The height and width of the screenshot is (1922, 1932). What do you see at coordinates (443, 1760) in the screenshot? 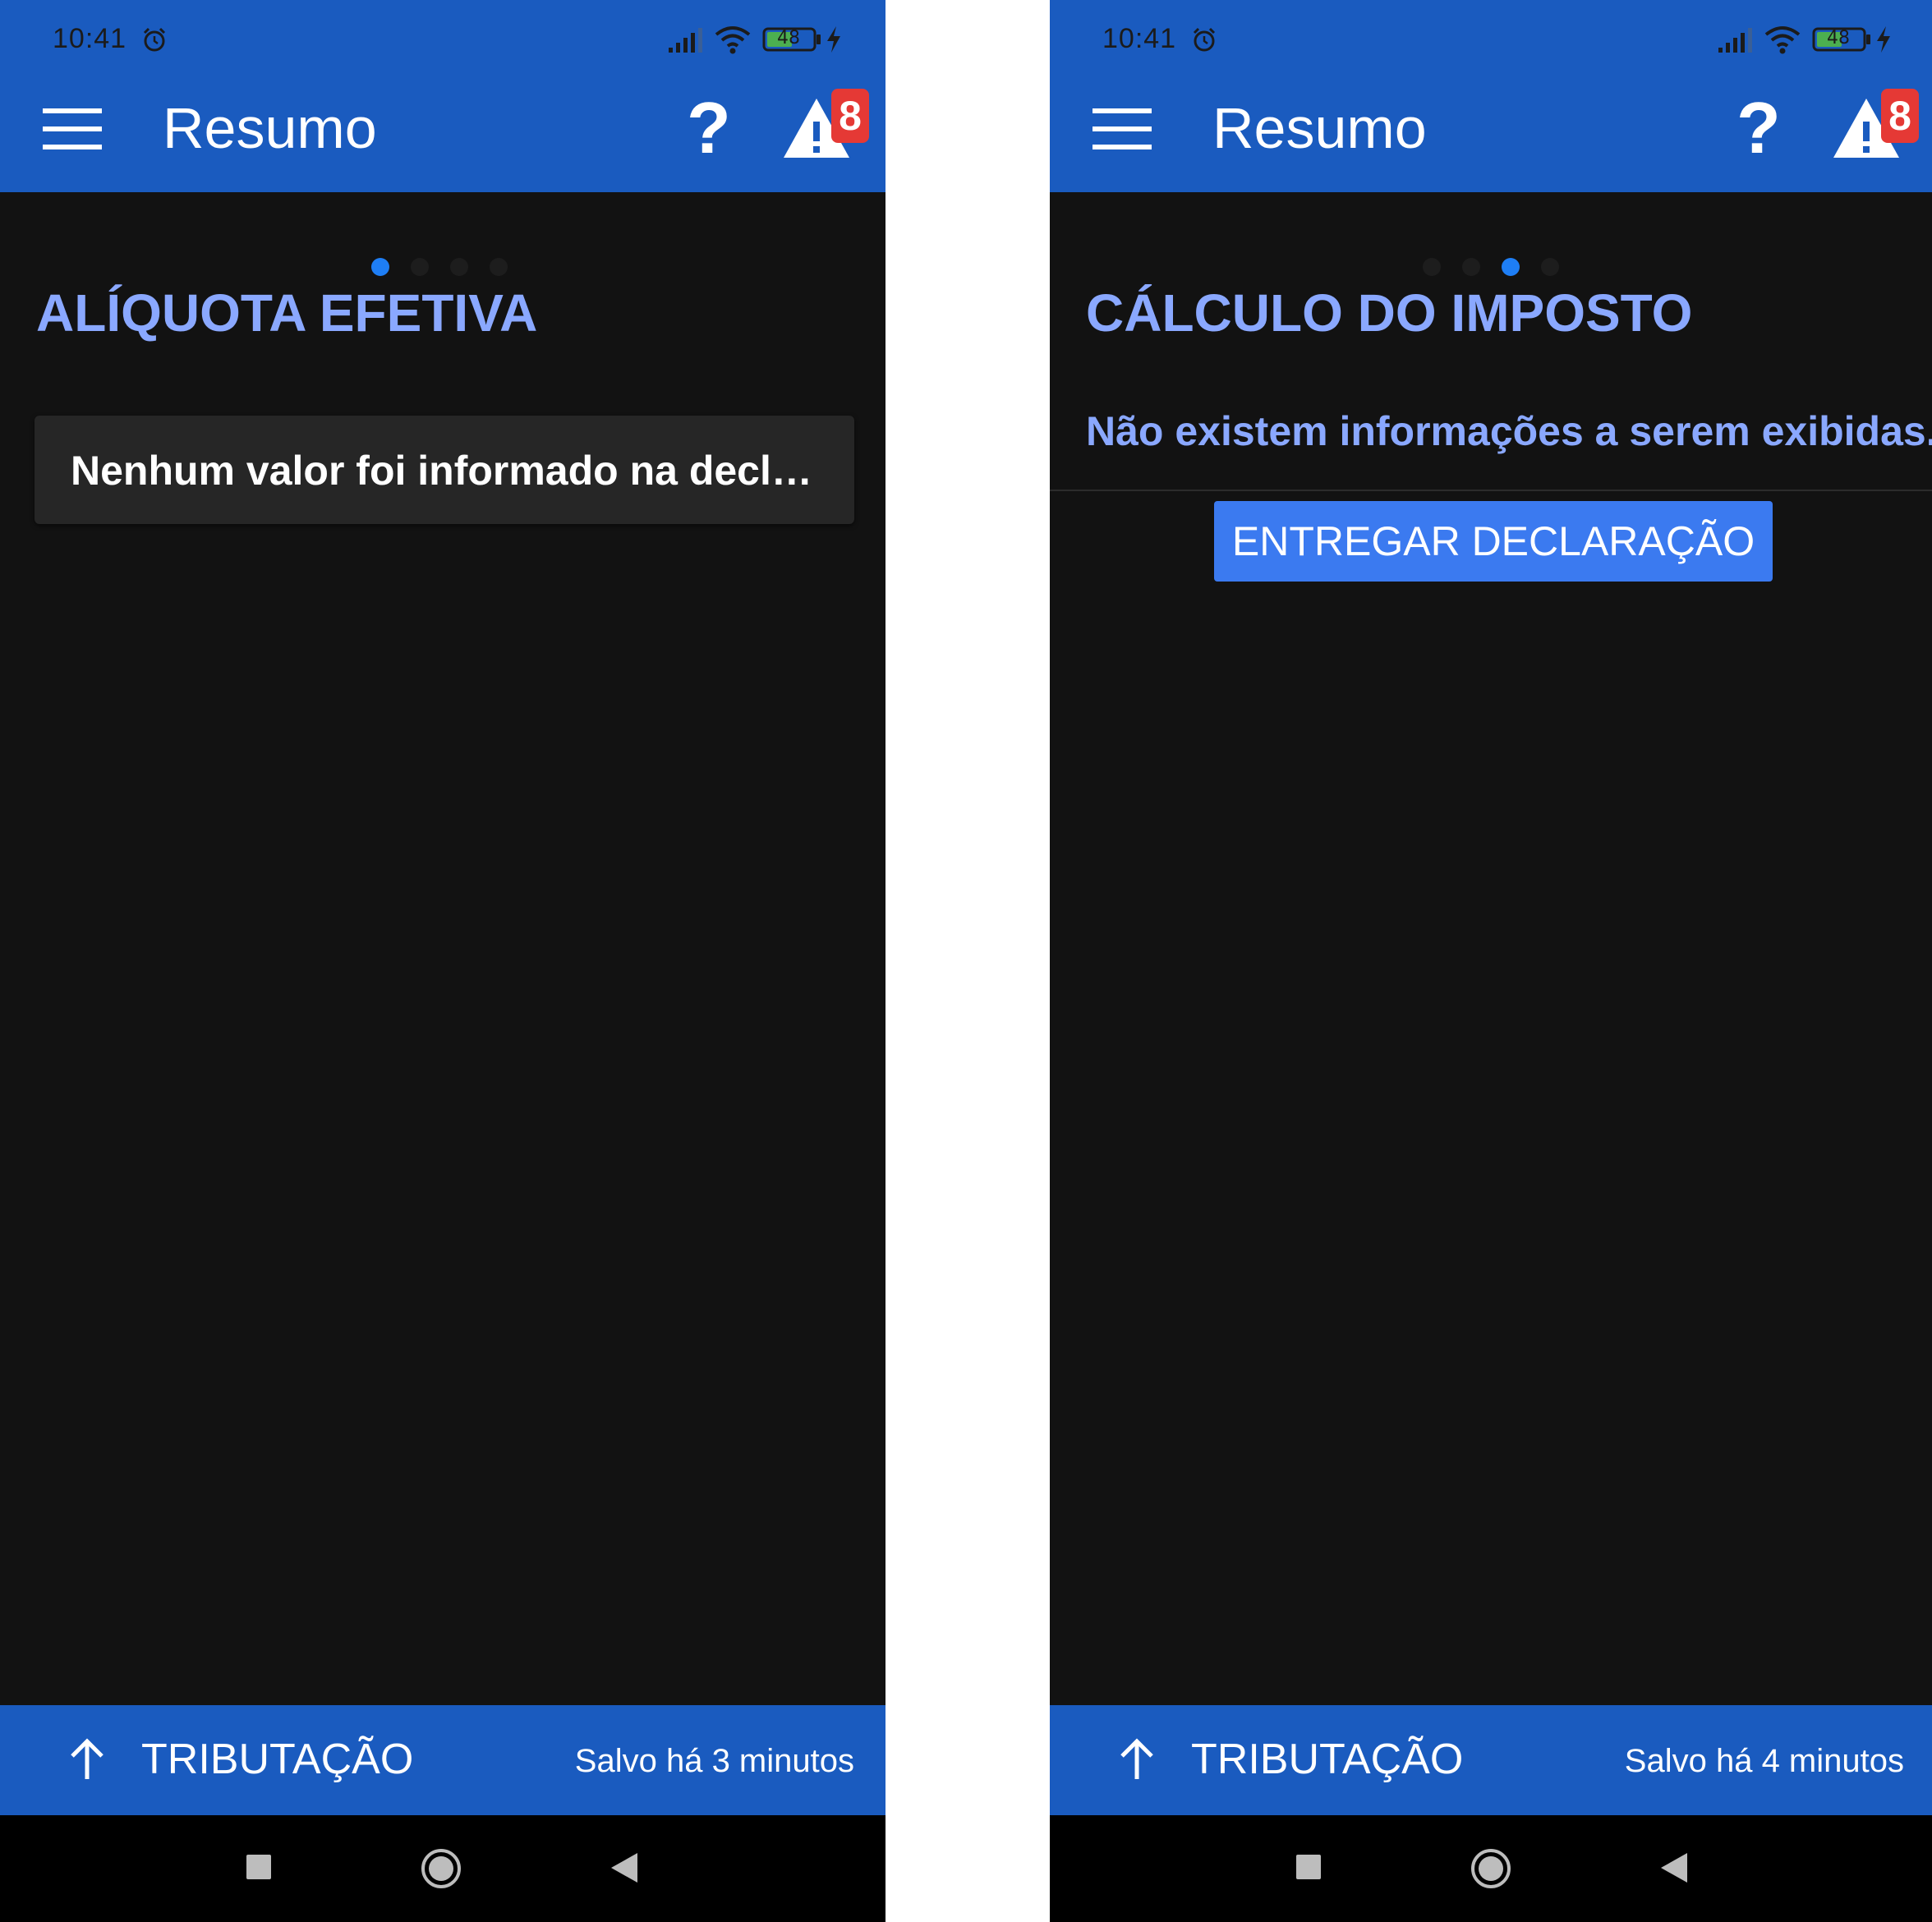
I see `bottom-bar: TRIBUTAÇÃO Salvo há 3 minutos` at bounding box center [443, 1760].